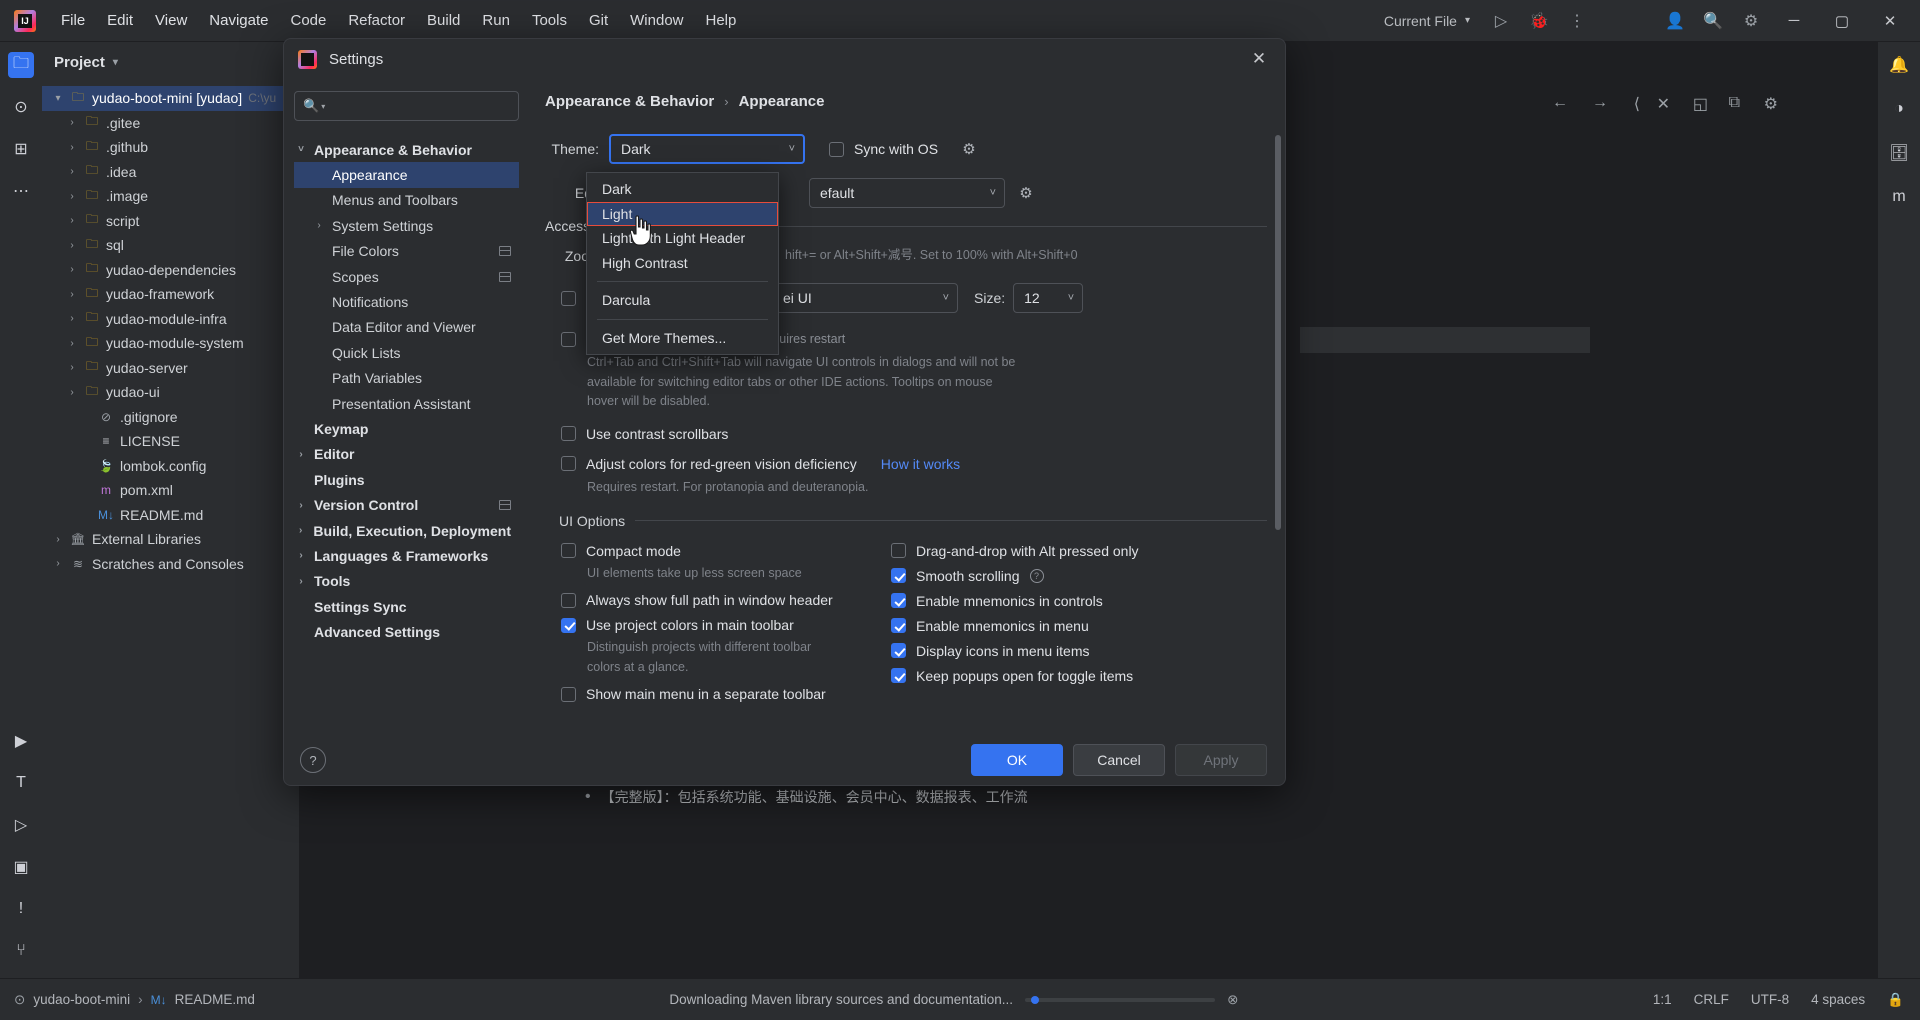  Describe the element at coordinates (1771, 104) in the screenshot. I see `settings-icon: ⚙` at that location.